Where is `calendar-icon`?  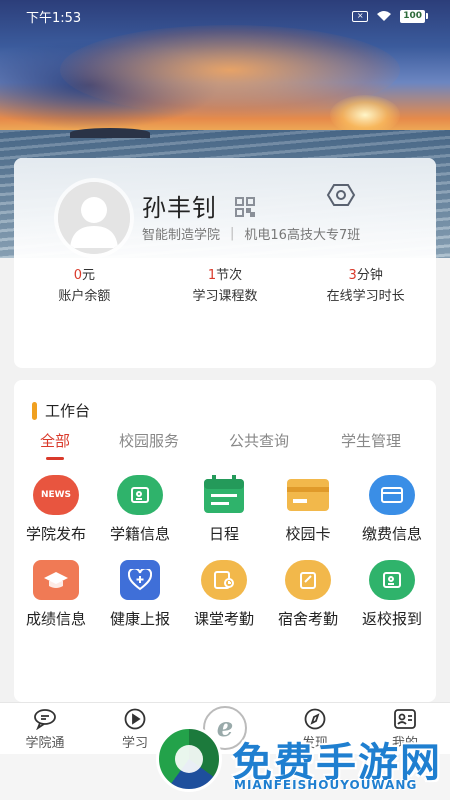 calendar-icon is located at coordinates (224, 495).